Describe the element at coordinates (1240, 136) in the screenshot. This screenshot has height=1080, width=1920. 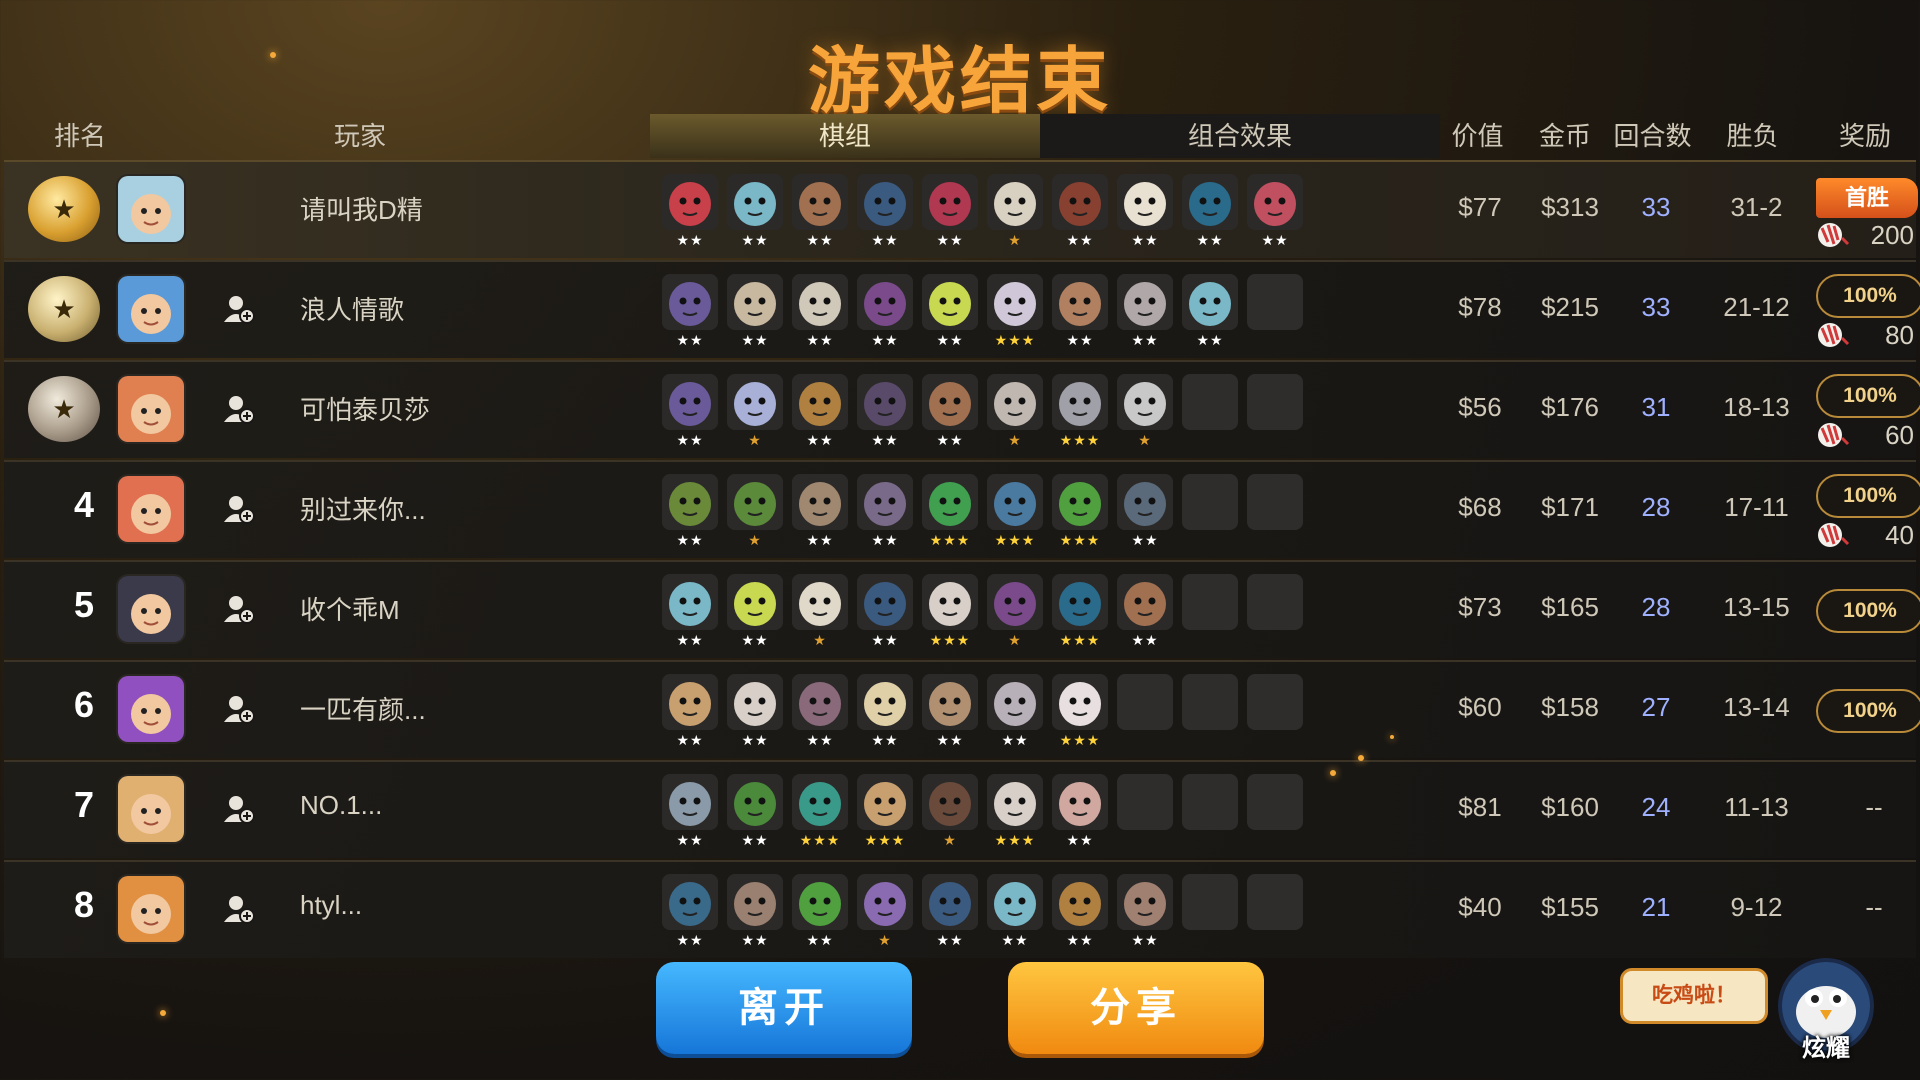
I see `tab-combo: 组合效果` at that location.